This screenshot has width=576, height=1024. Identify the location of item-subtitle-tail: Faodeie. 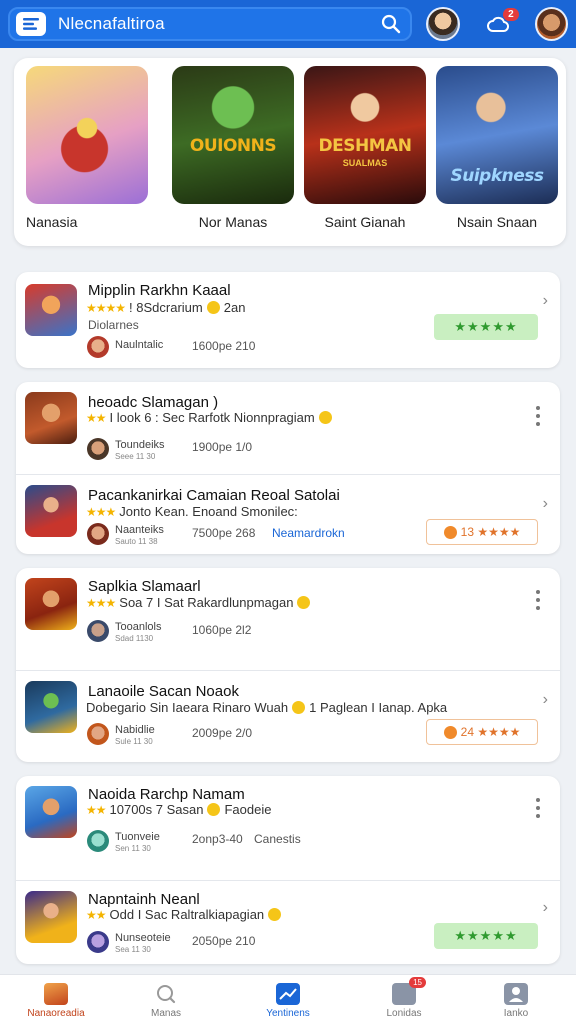
(248, 809).